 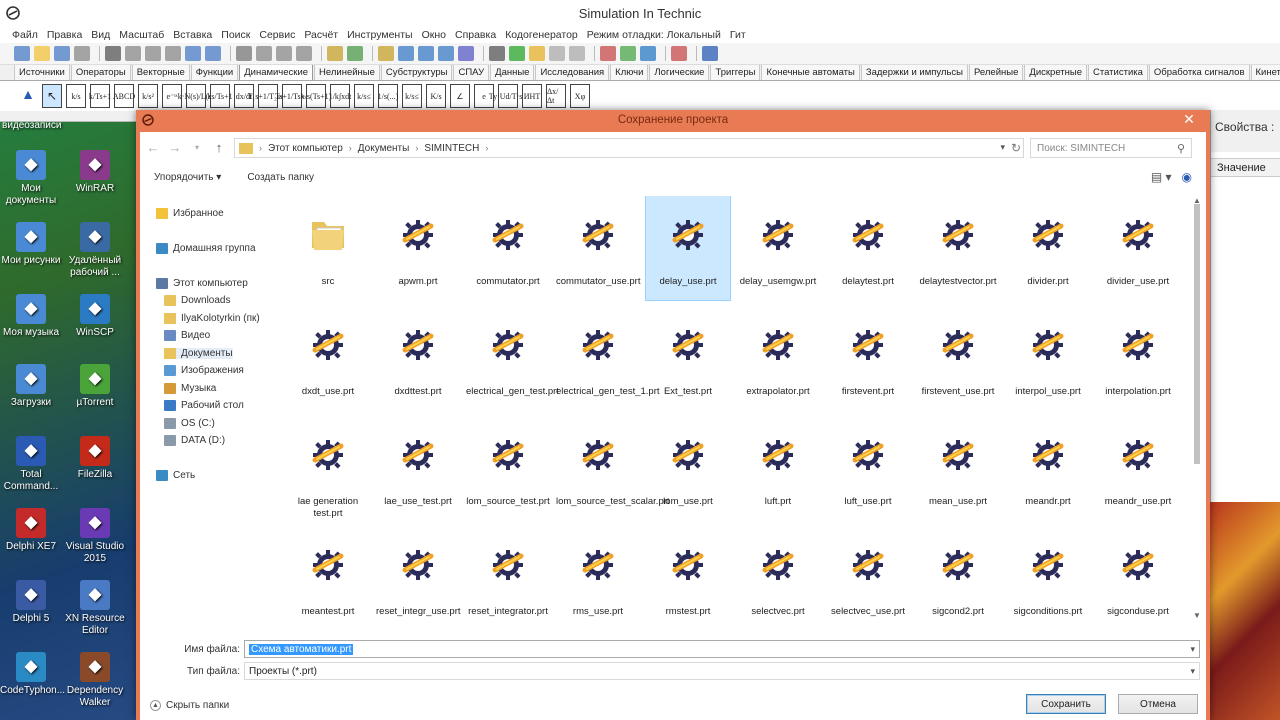 What do you see at coordinates (1197, 334) in the screenshot?
I see `scrollbar-thumb` at bounding box center [1197, 334].